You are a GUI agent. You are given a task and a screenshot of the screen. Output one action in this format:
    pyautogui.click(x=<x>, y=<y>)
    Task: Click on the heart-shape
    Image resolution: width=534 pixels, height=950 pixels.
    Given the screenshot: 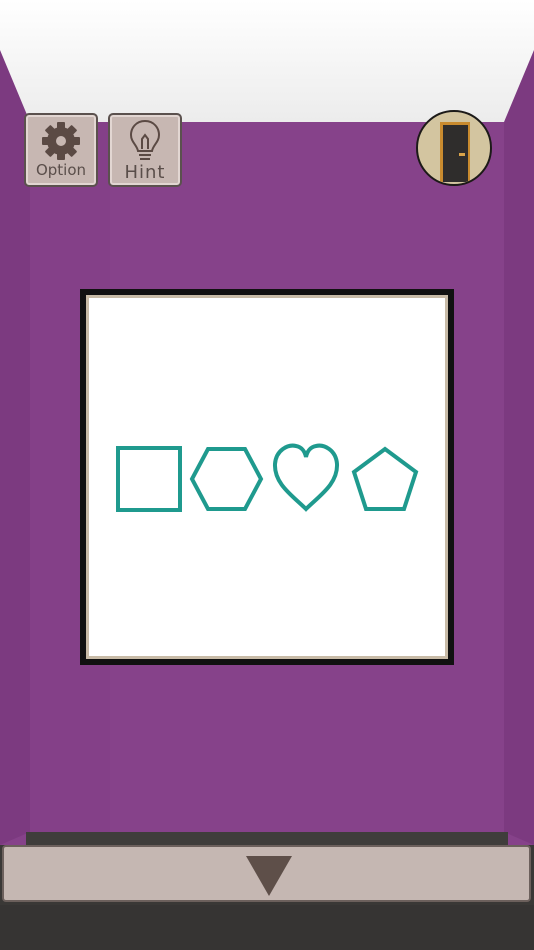 What is the action you would take?
    pyautogui.click(x=306, y=477)
    